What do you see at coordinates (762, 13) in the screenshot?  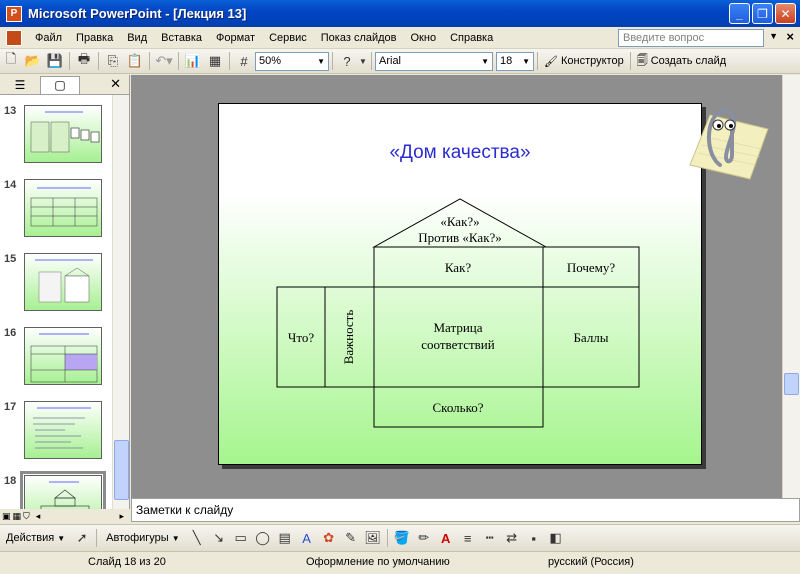 I see `maximize-button: ❐` at bounding box center [762, 13].